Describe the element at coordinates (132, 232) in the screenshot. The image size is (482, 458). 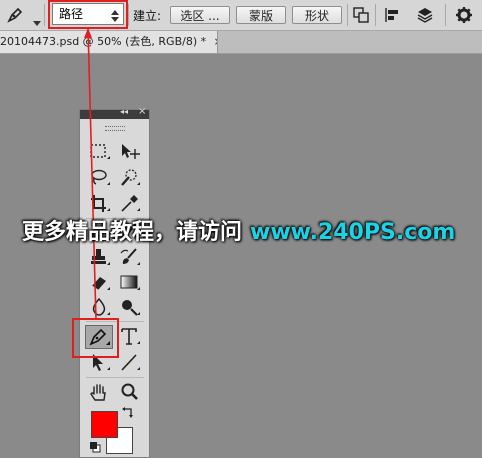
I see `watermark-text: 更多精品教程，请访问` at that location.